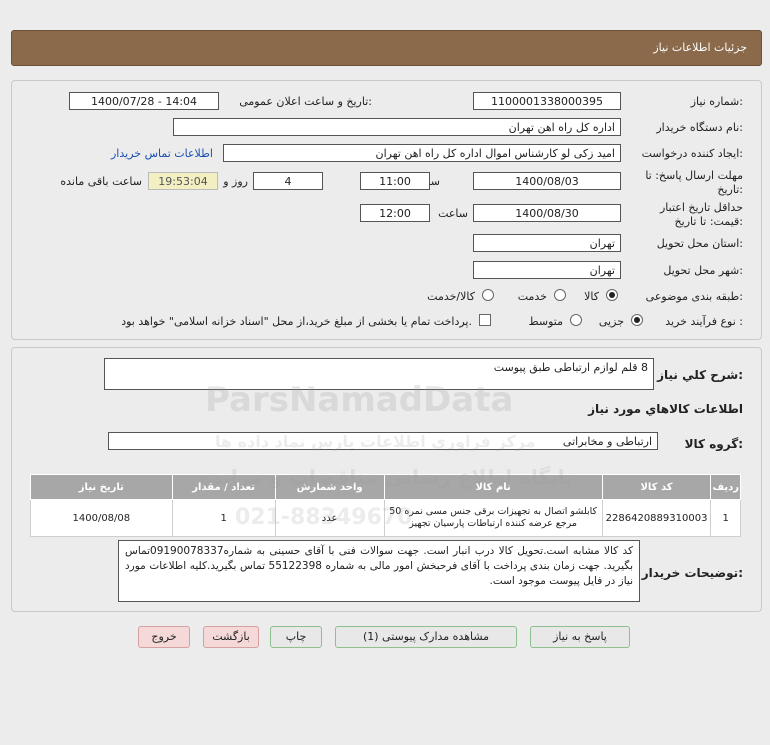  I want to click on col-date: تاریخ نیاز, so click(101, 487).